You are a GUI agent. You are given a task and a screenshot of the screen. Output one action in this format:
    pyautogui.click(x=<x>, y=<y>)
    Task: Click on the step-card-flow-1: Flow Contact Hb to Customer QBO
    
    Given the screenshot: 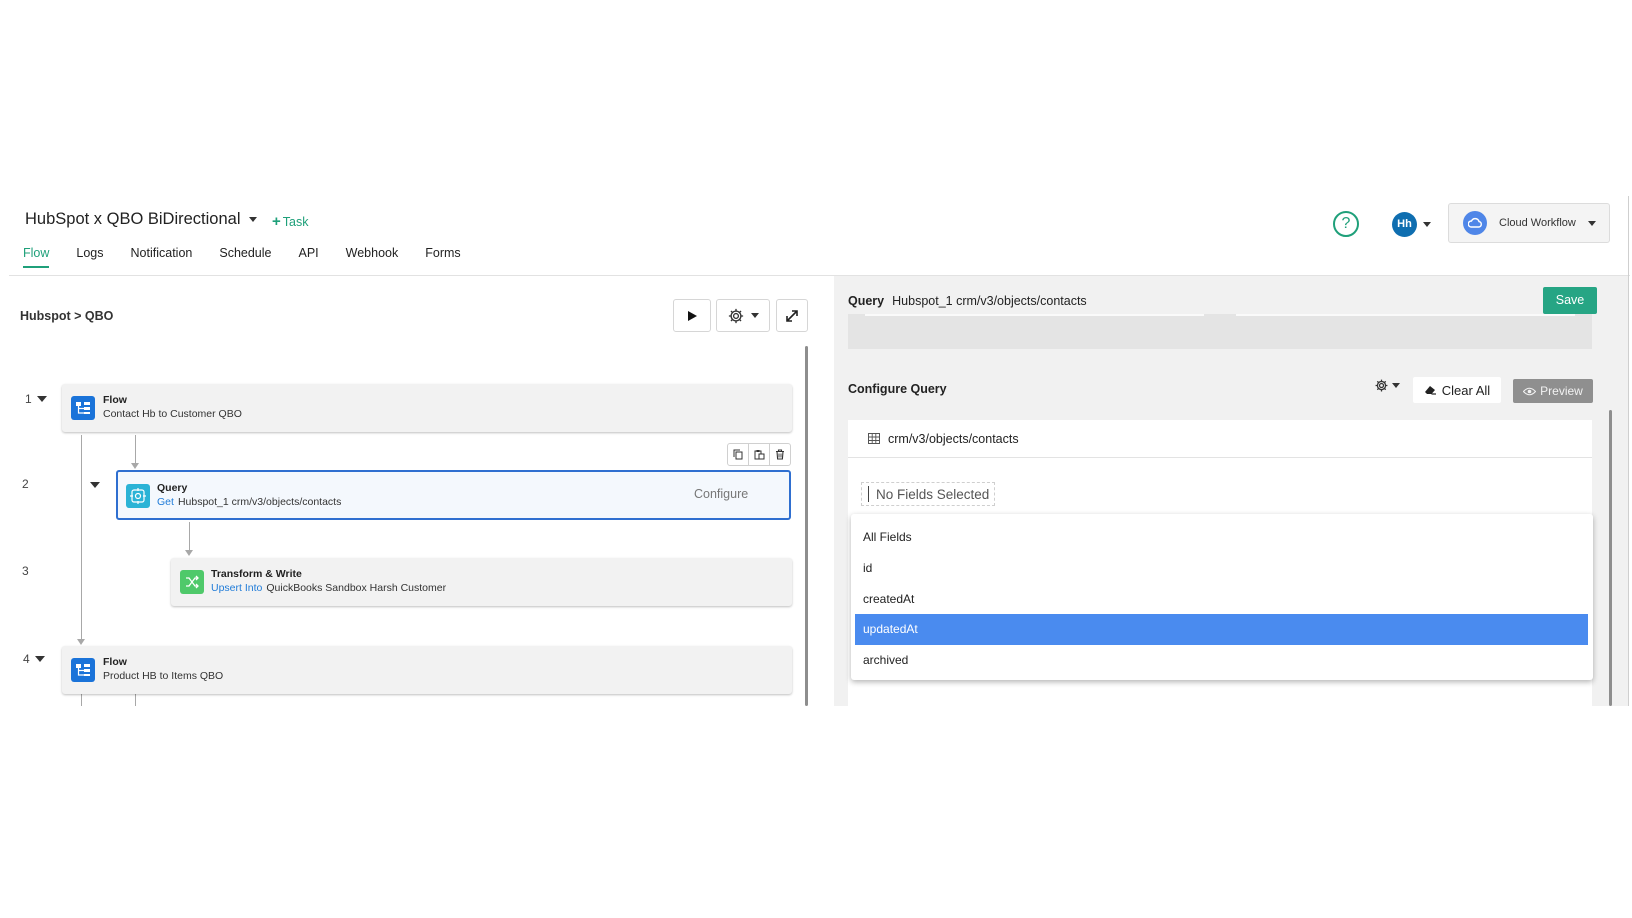 What is the action you would take?
    pyautogui.click(x=427, y=408)
    